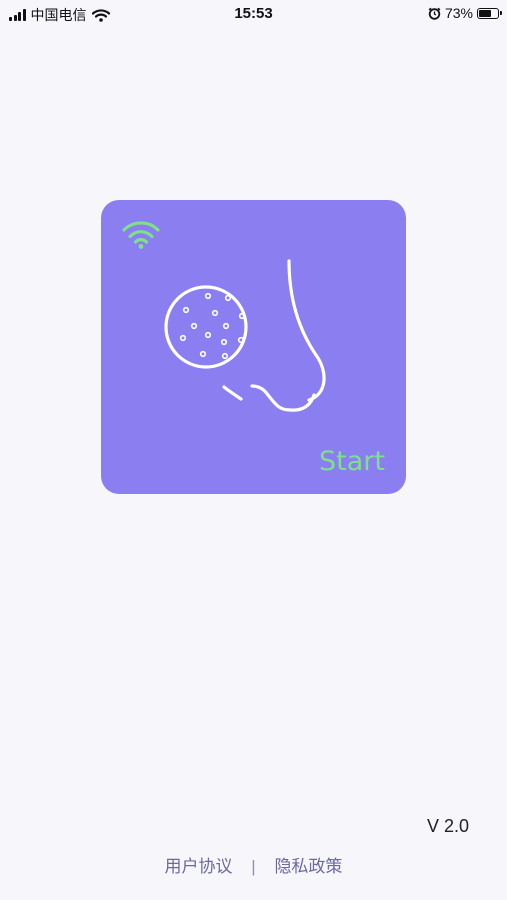 The height and width of the screenshot is (900, 507). I want to click on privacy-policy-link: 隐私政策, so click(308, 866).